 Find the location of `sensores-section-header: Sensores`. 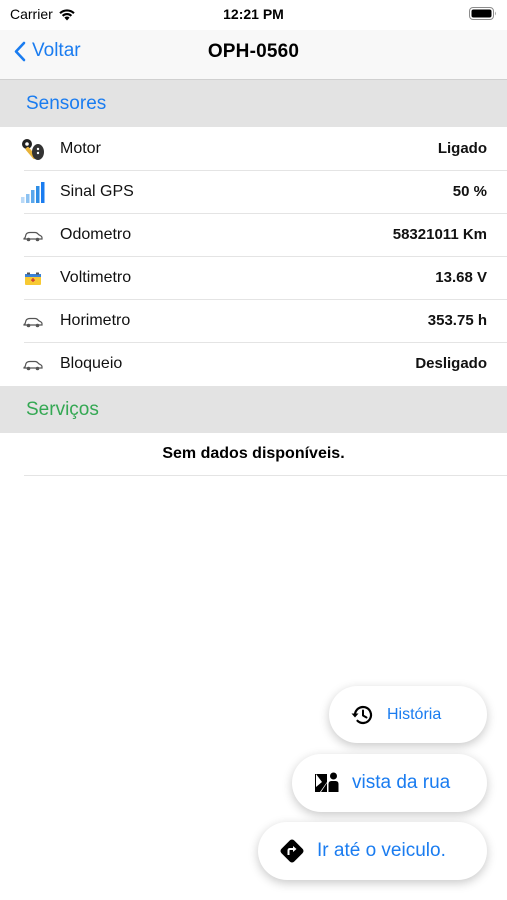

sensores-section-header: Sensores is located at coordinates (253, 103).